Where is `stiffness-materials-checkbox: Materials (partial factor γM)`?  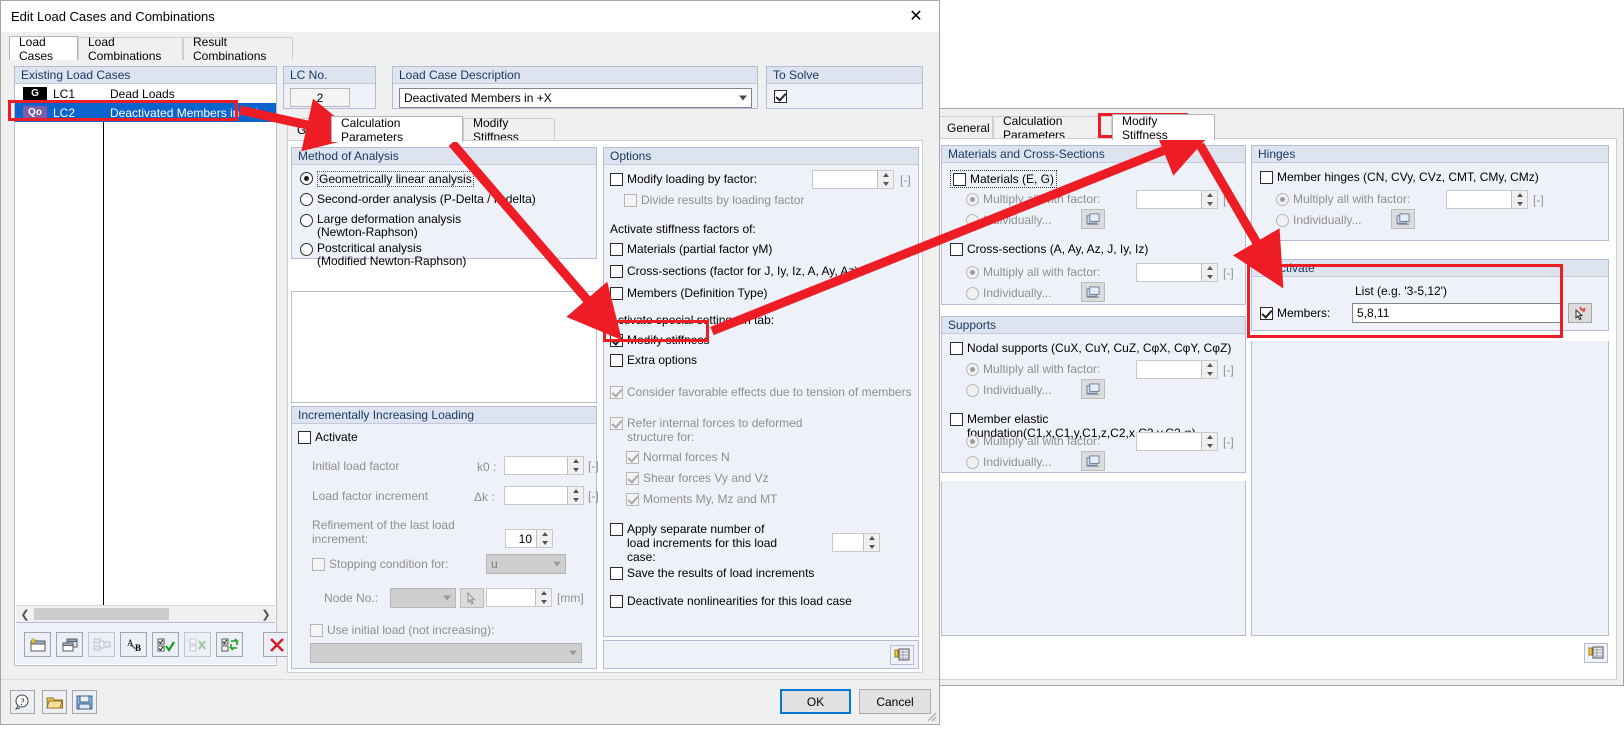
stiffness-materials-checkbox: Materials (partial factor γM) is located at coordinates (691, 249).